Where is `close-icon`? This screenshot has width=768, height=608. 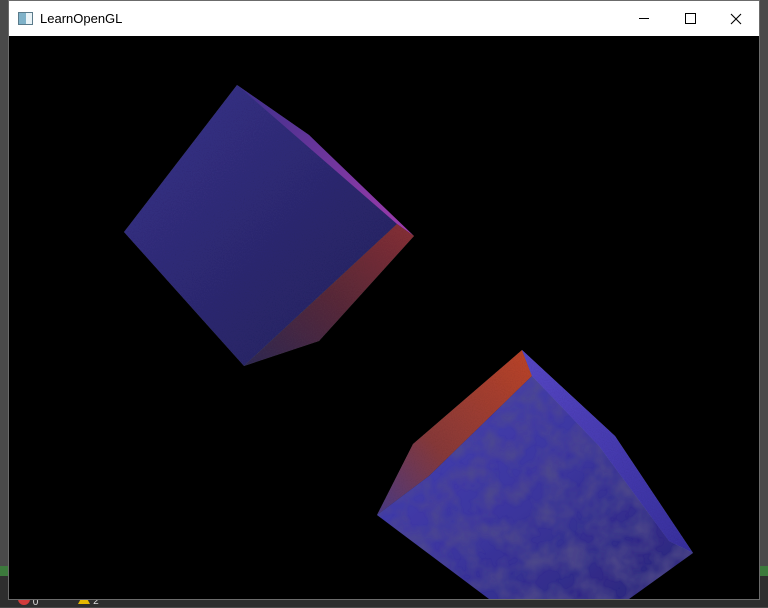 close-icon is located at coordinates (736, 18).